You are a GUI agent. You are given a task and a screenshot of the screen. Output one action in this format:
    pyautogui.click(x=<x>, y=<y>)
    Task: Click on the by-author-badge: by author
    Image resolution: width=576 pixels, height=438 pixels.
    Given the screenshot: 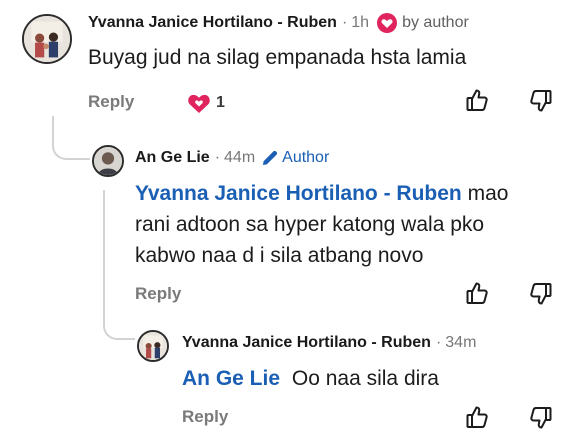 What is the action you would take?
    pyautogui.click(x=423, y=23)
    